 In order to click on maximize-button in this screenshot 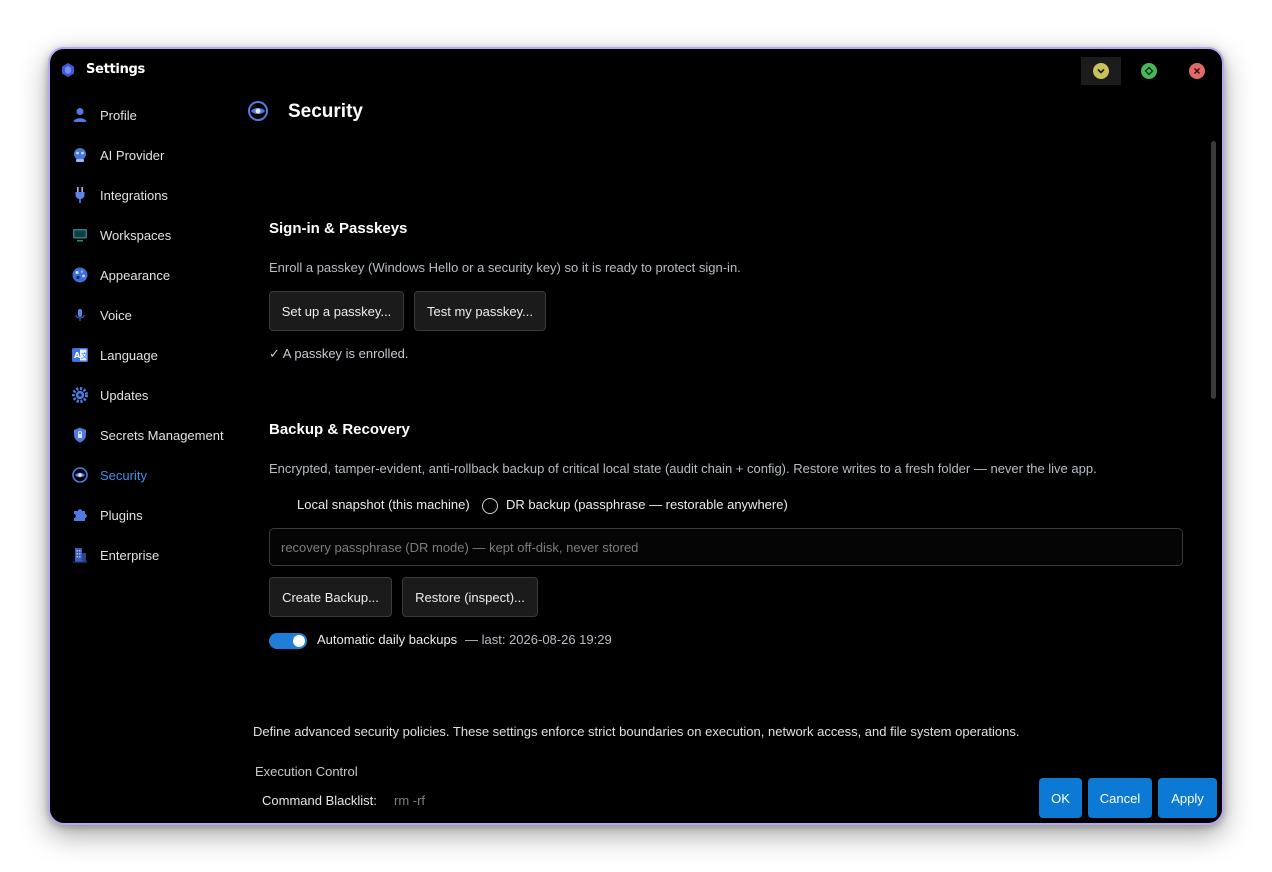, I will do `click(1149, 71)`.